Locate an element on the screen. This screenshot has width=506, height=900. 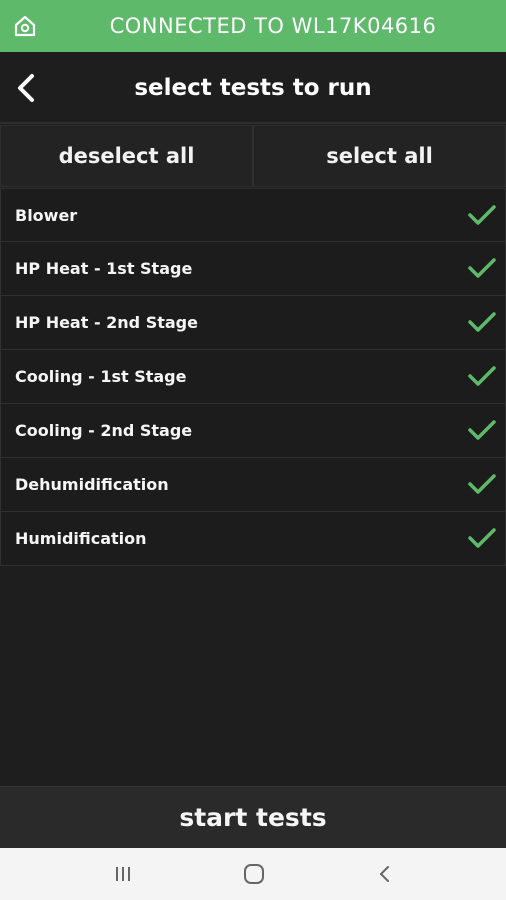
system-nav-bar is located at coordinates (253, 874).